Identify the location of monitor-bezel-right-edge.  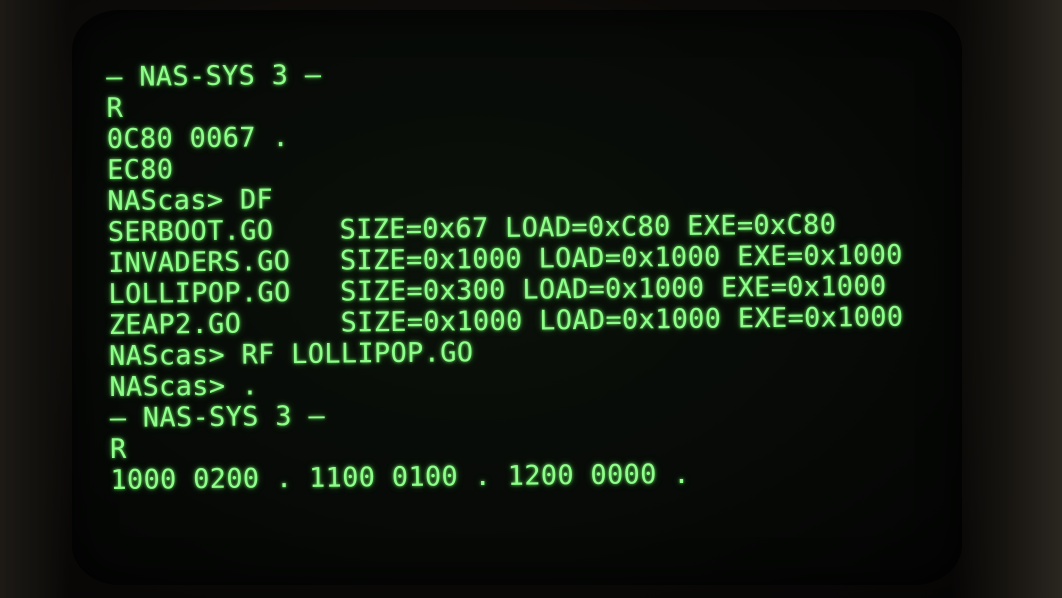
(1007, 299).